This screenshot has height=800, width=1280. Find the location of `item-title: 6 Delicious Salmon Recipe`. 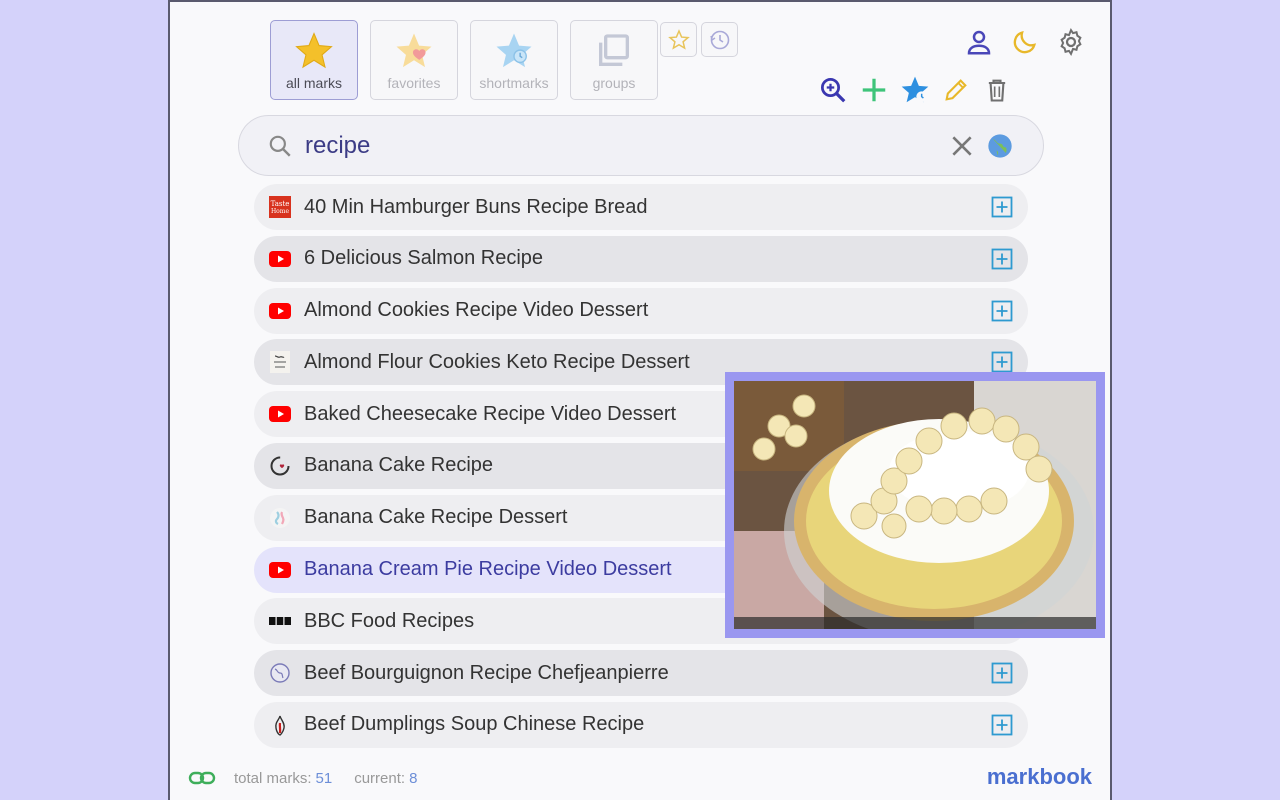

item-title: 6 Delicious Salmon Recipe is located at coordinates (647, 258).